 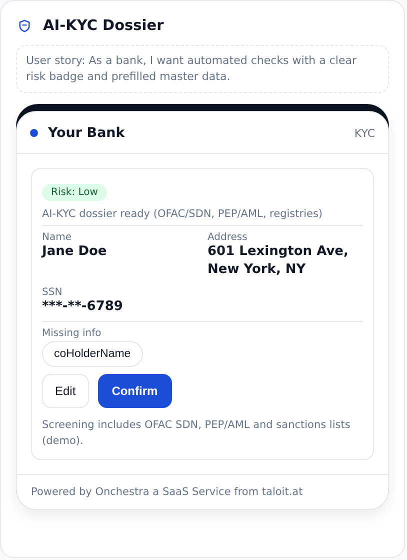 I want to click on screen-tag: KYC, so click(x=364, y=133).